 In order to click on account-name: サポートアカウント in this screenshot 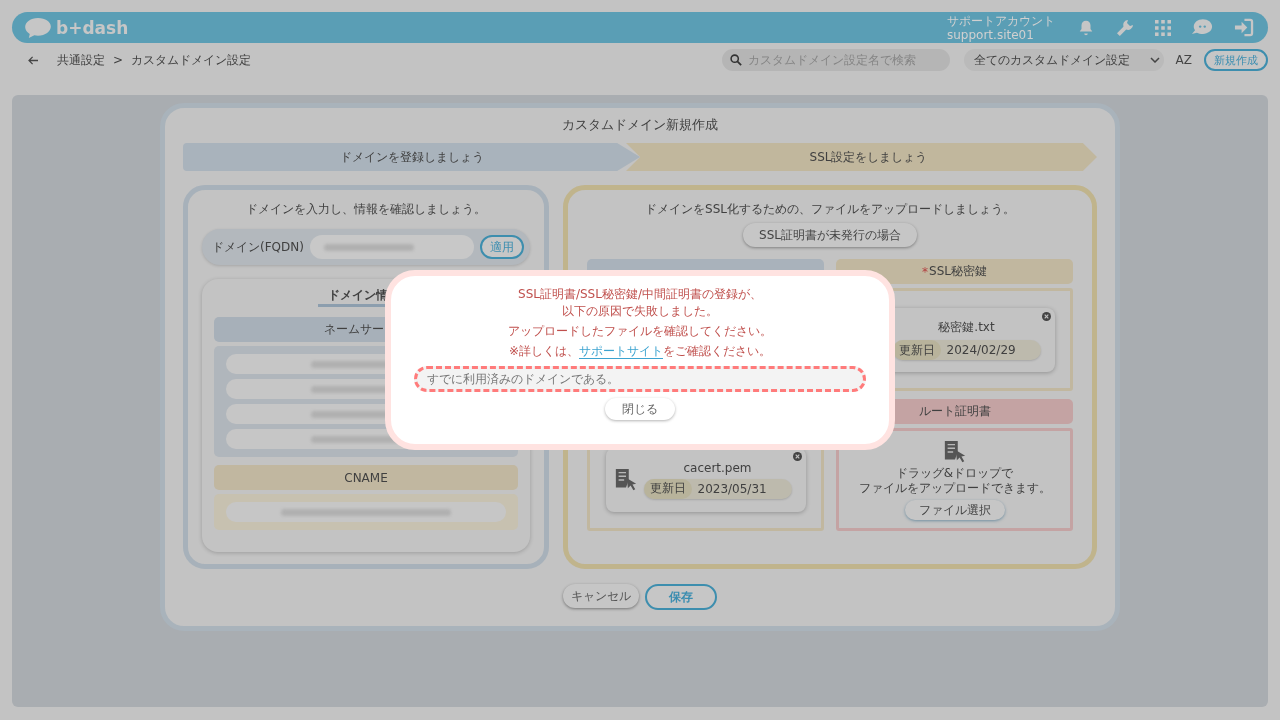, I will do `click(1001, 20)`.